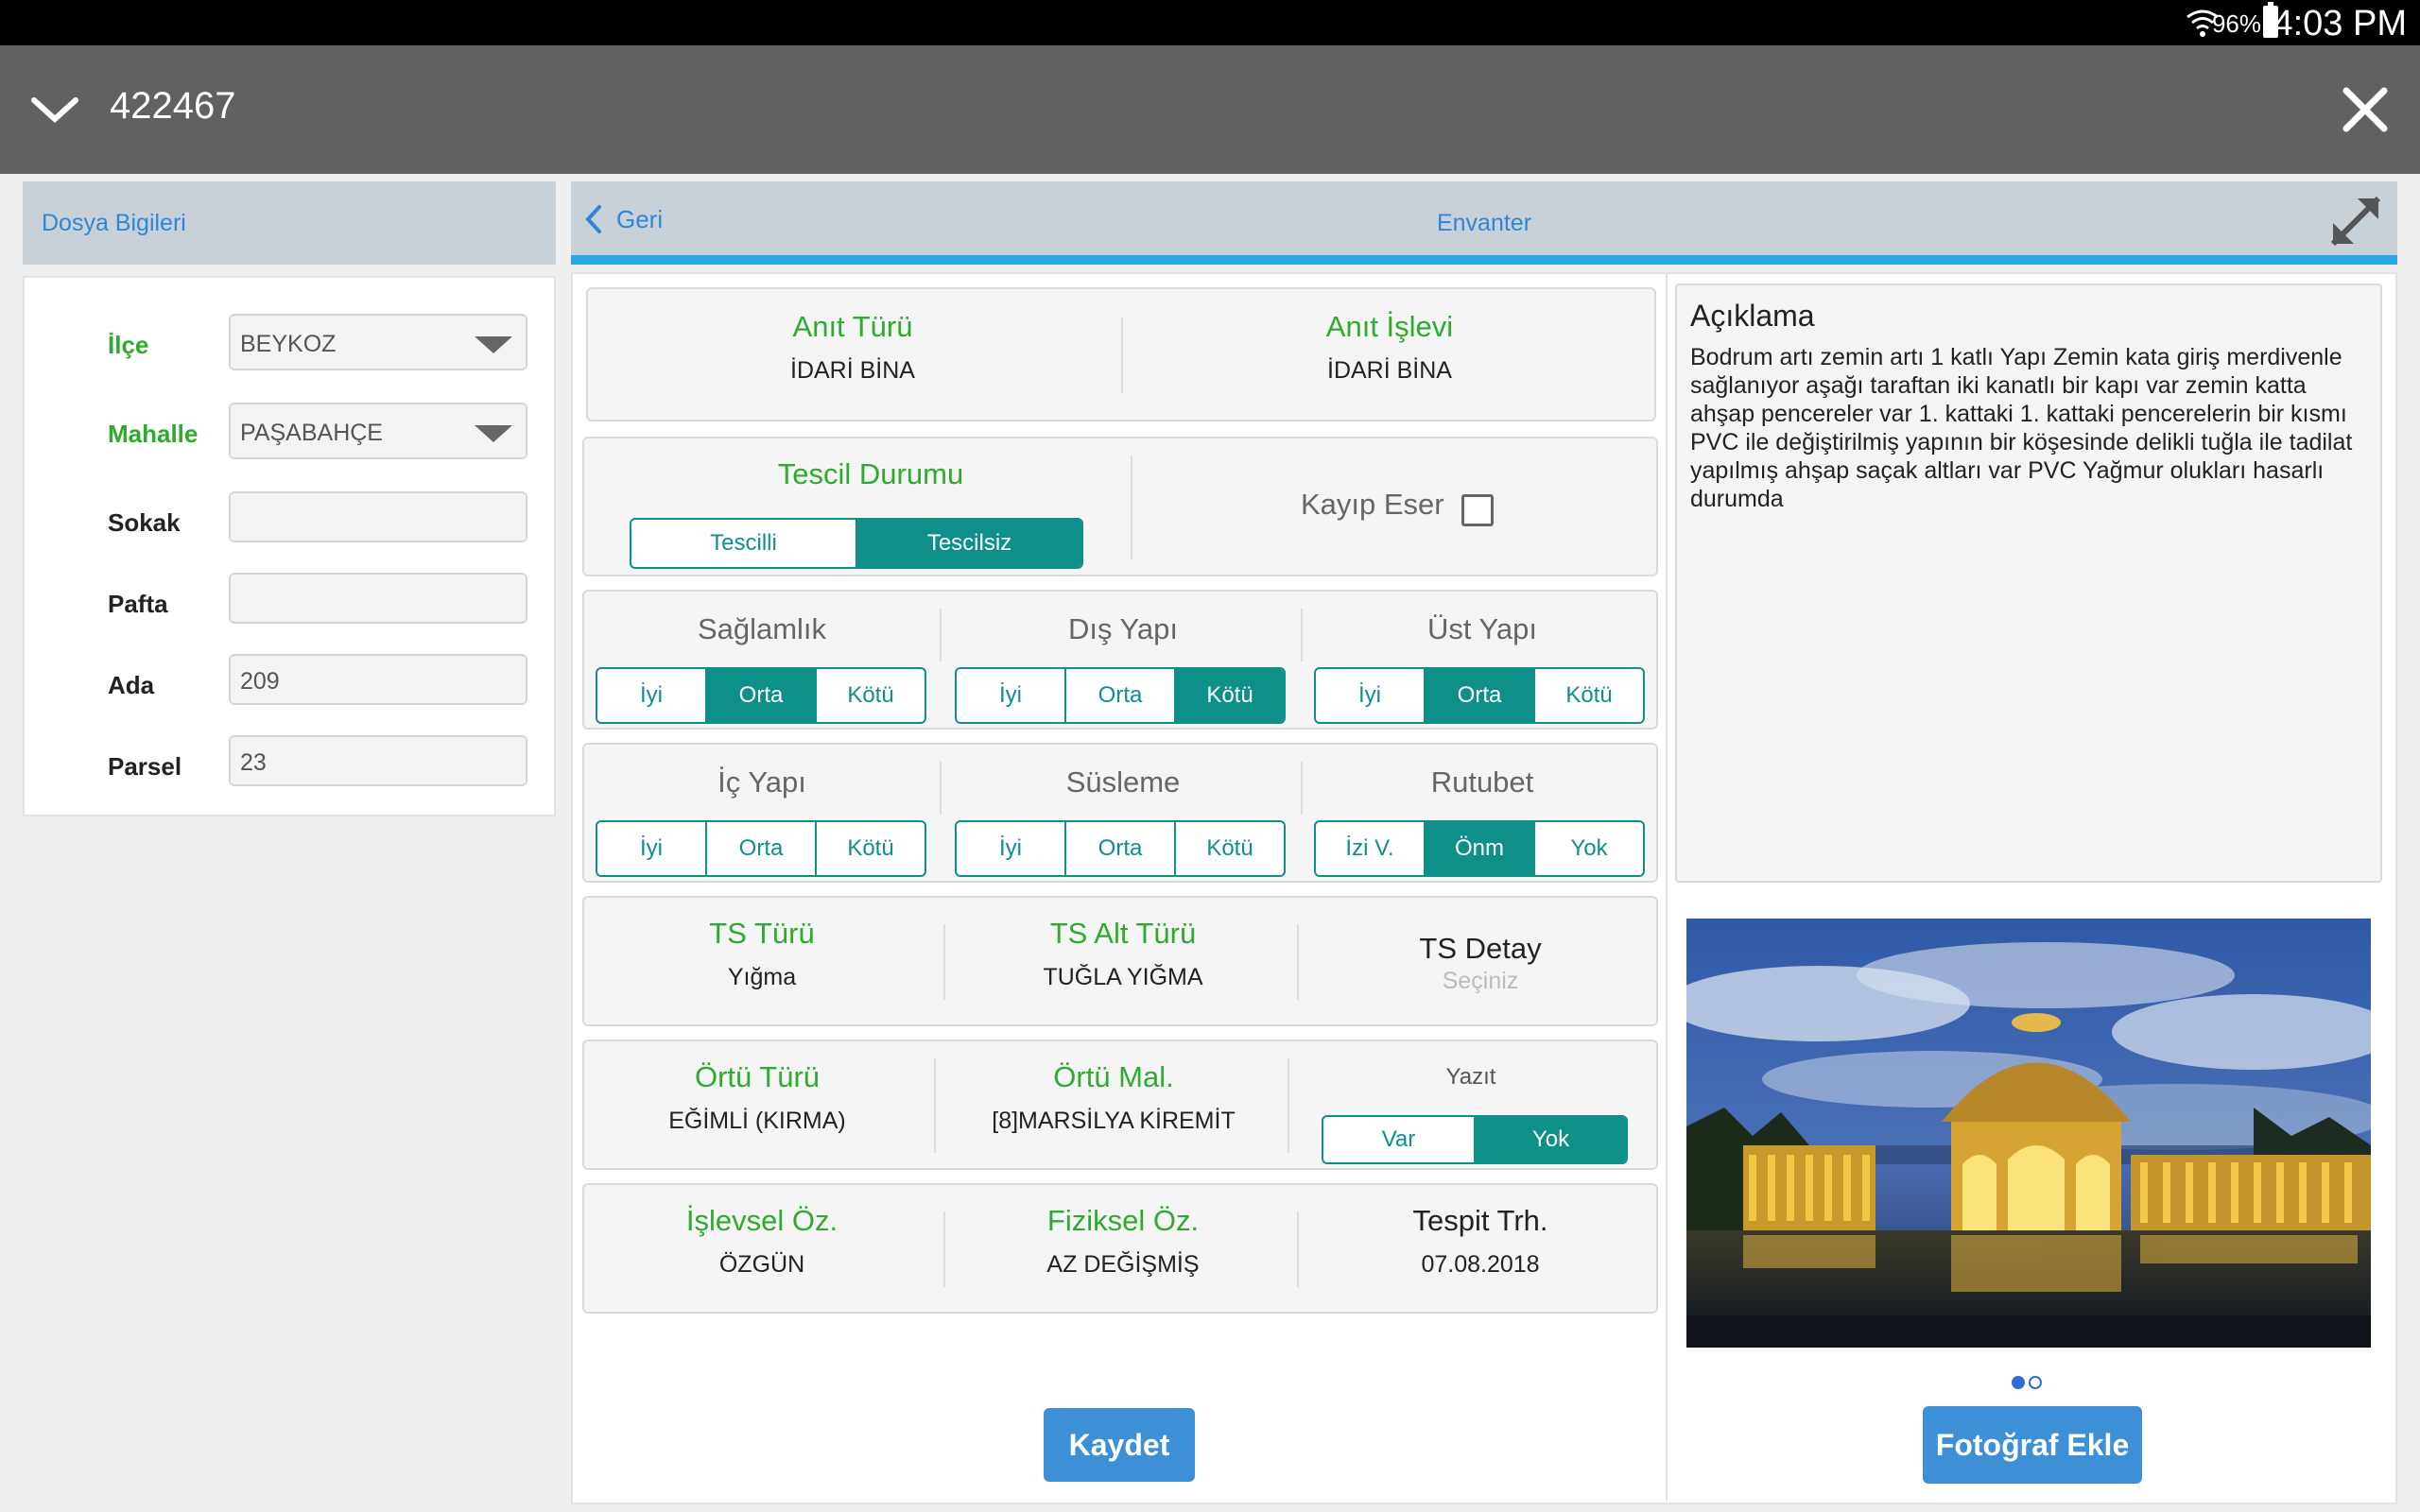 Image resolution: width=2420 pixels, height=1512 pixels. What do you see at coordinates (760, 848) in the screenshot?
I see `interior-option-medium: Orta` at bounding box center [760, 848].